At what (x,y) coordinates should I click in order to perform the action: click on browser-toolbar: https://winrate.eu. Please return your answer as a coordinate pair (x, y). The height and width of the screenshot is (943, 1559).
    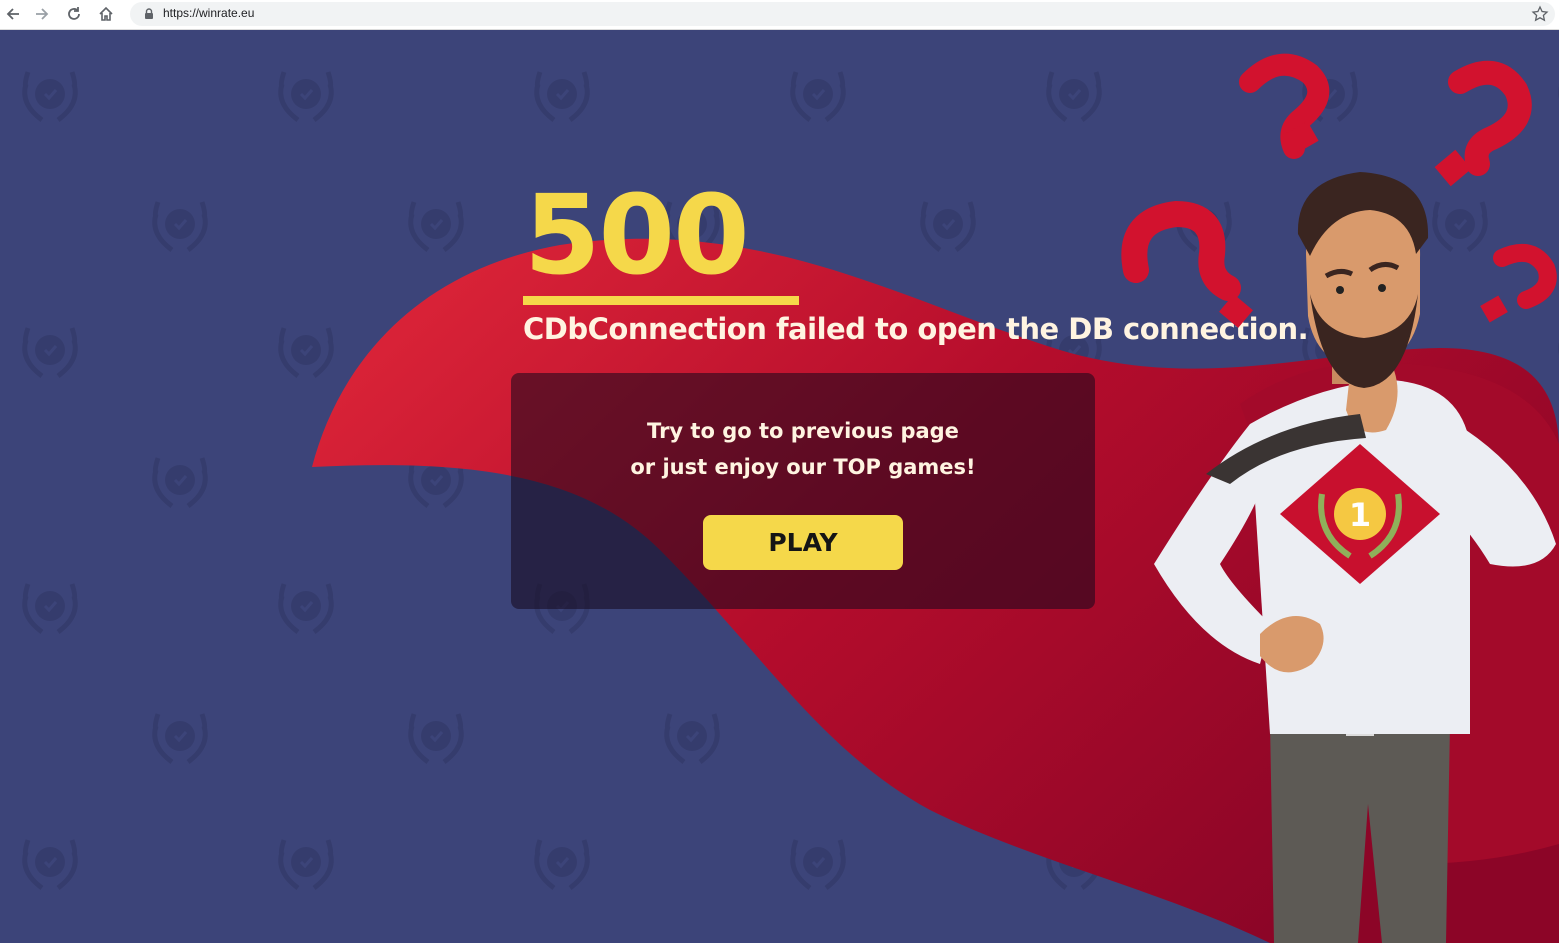
    Looking at the image, I should click on (779, 15).